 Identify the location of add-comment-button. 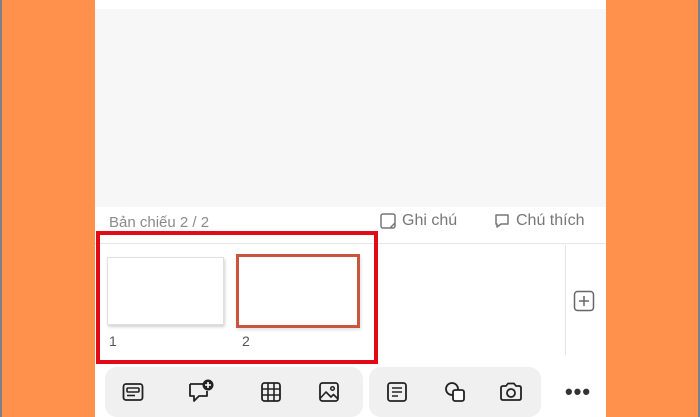
(201, 392).